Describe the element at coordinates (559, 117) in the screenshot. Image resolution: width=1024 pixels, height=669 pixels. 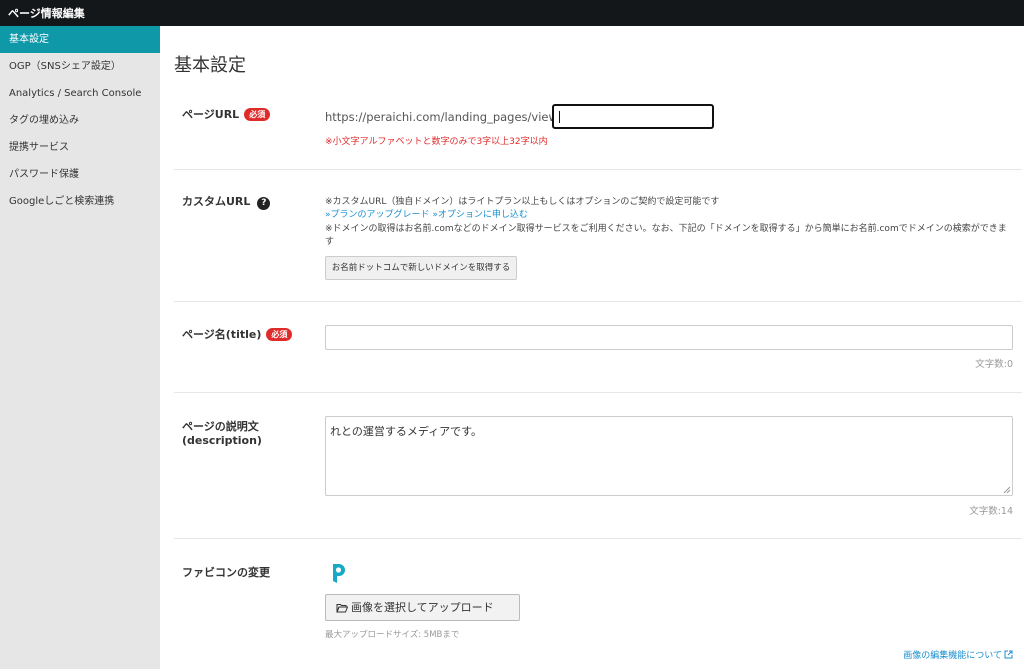
I see `text-caret` at that location.